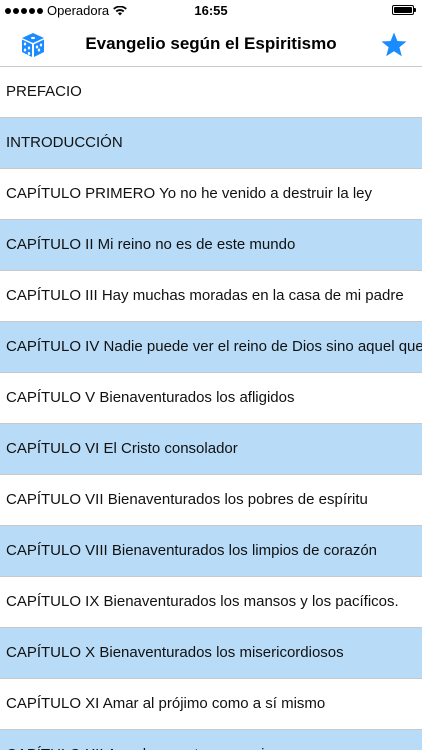 This screenshot has width=422, height=750. Describe the element at coordinates (211, 740) in the screenshot. I see `list-item: CAPÍTULO XII Amad a vuestros enemigos` at that location.